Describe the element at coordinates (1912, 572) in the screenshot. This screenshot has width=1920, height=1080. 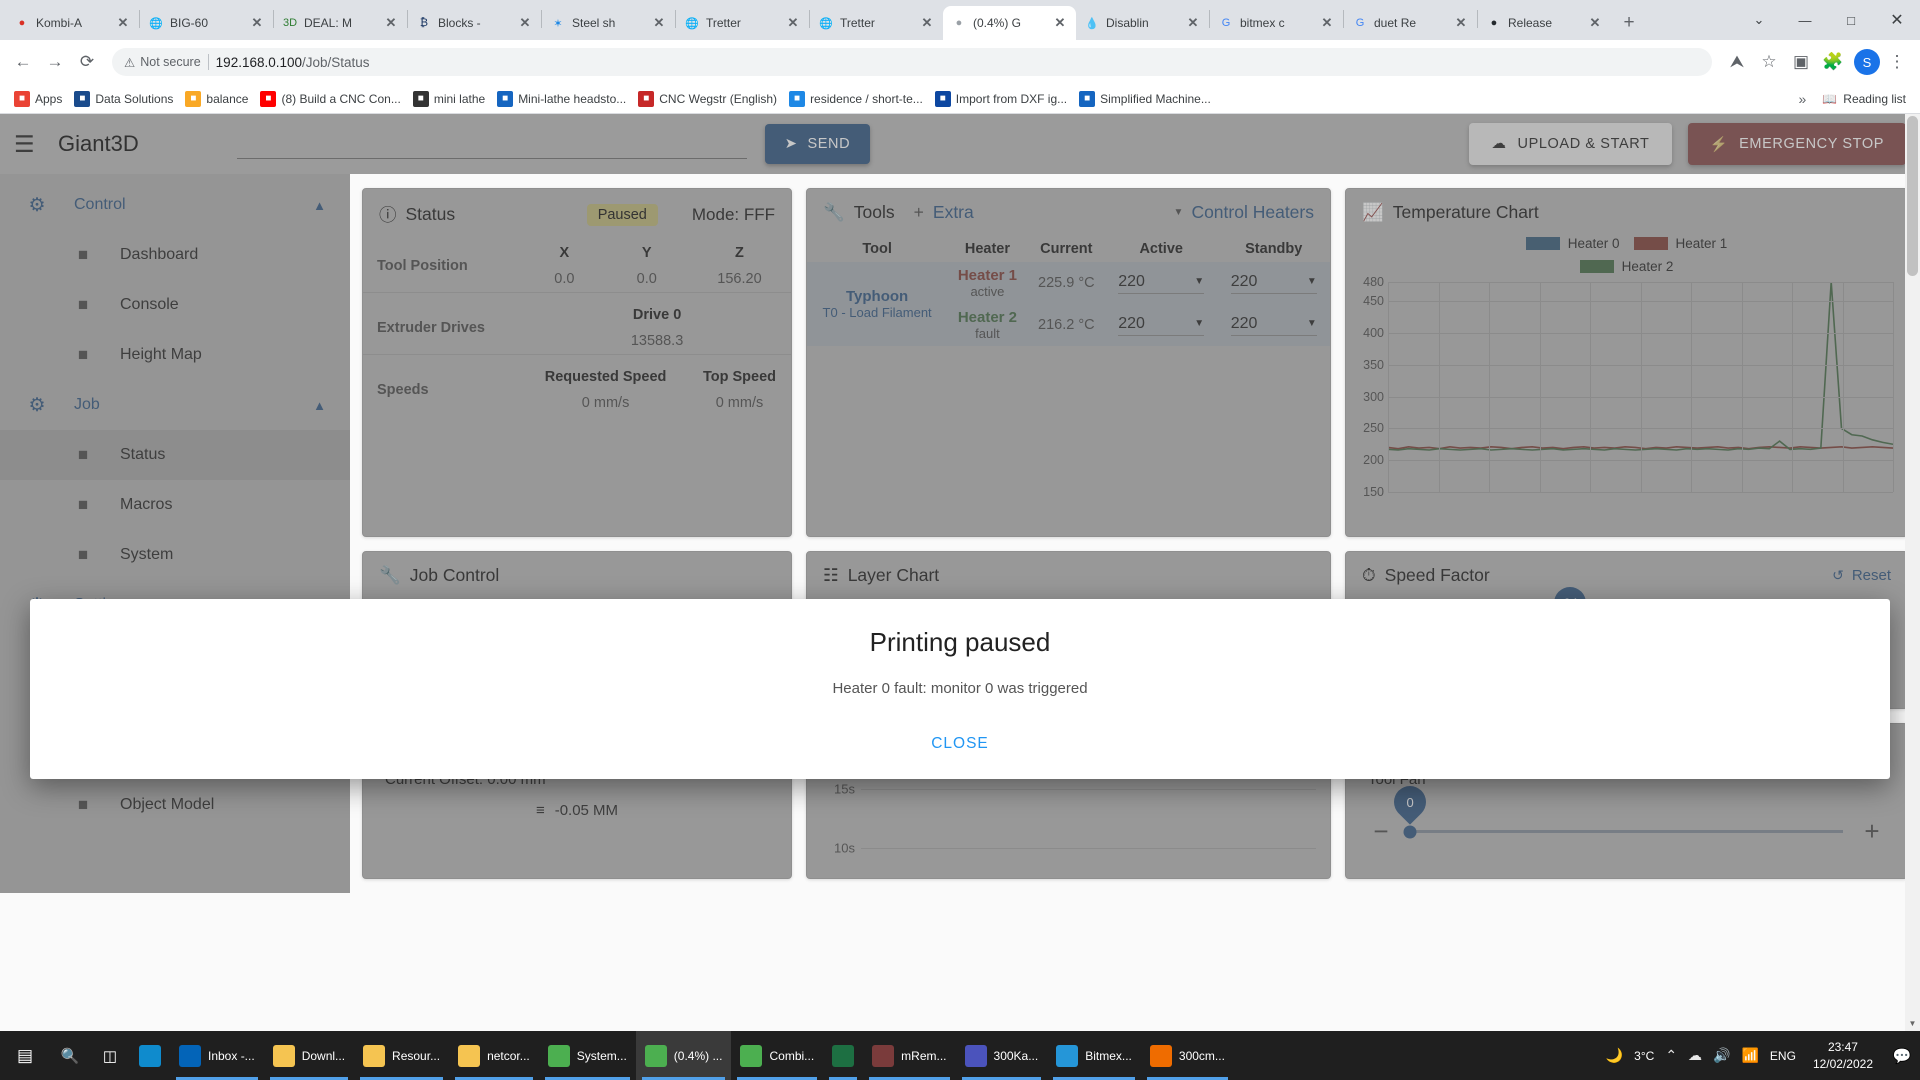
I see `page-scrollbar: ▲ ▼` at that location.